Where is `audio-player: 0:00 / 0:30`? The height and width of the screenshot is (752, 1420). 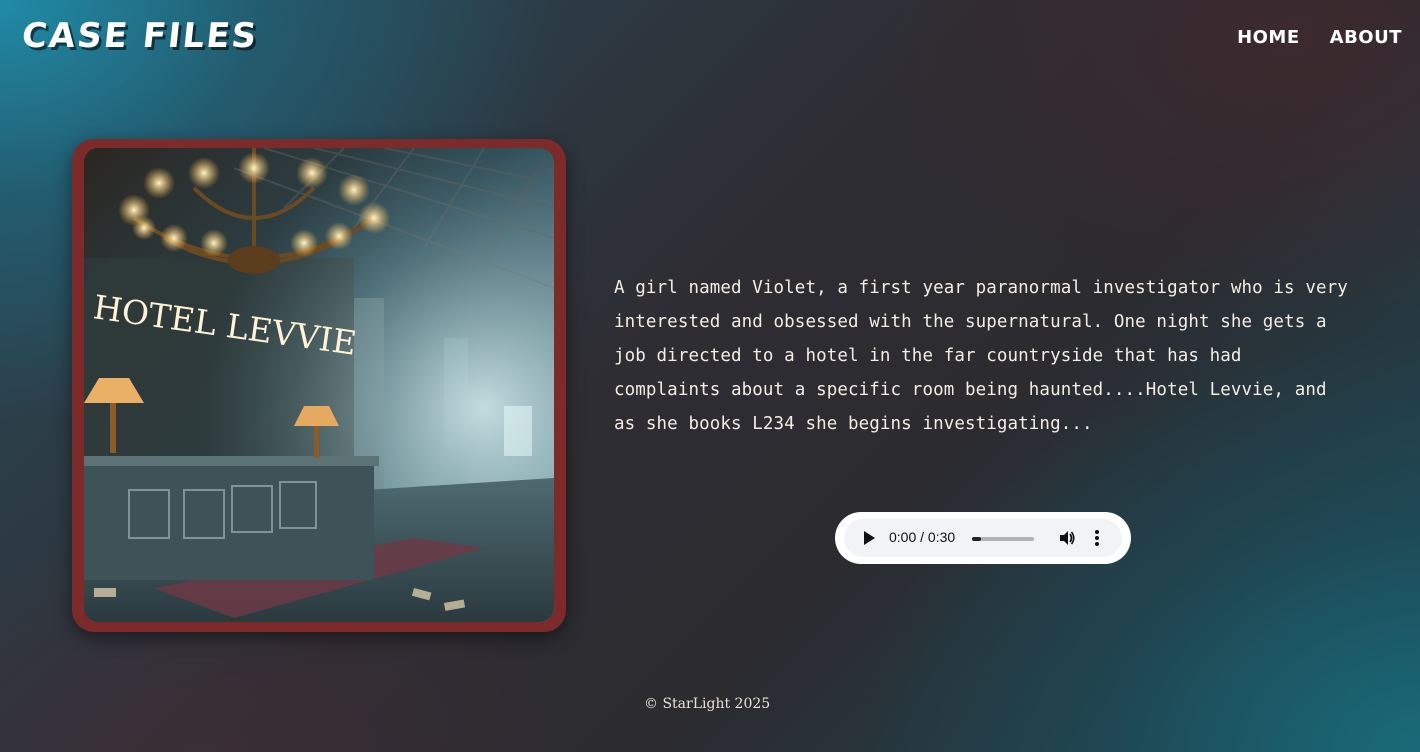 audio-player: 0:00 / 0:30 is located at coordinates (983, 538).